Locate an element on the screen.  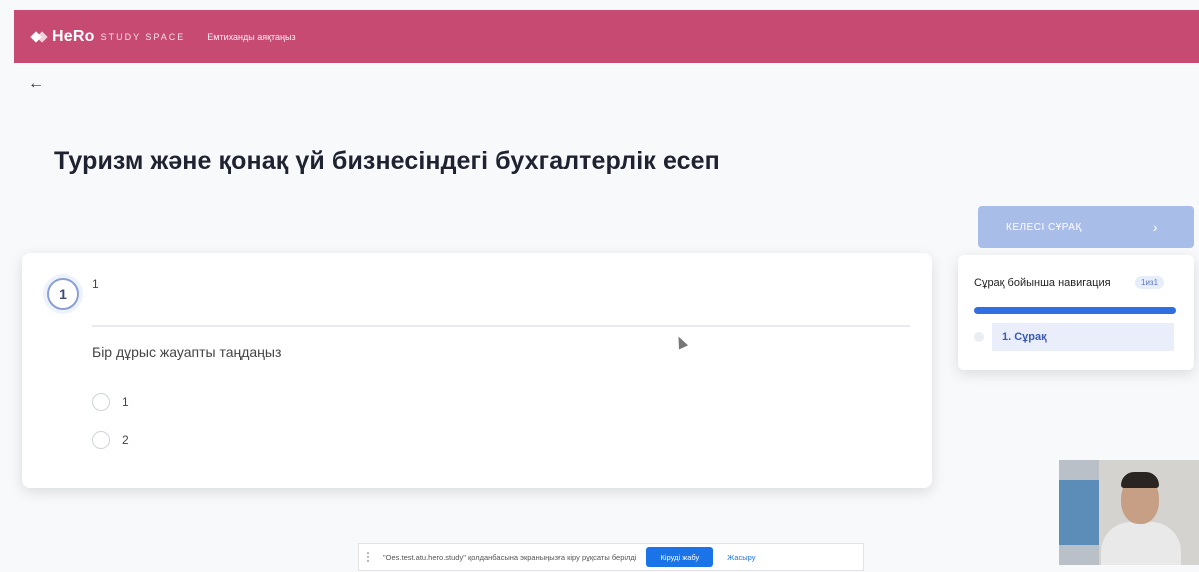
finish-exam-link: Емтиханды аяқтаңыз is located at coordinates (251, 37).